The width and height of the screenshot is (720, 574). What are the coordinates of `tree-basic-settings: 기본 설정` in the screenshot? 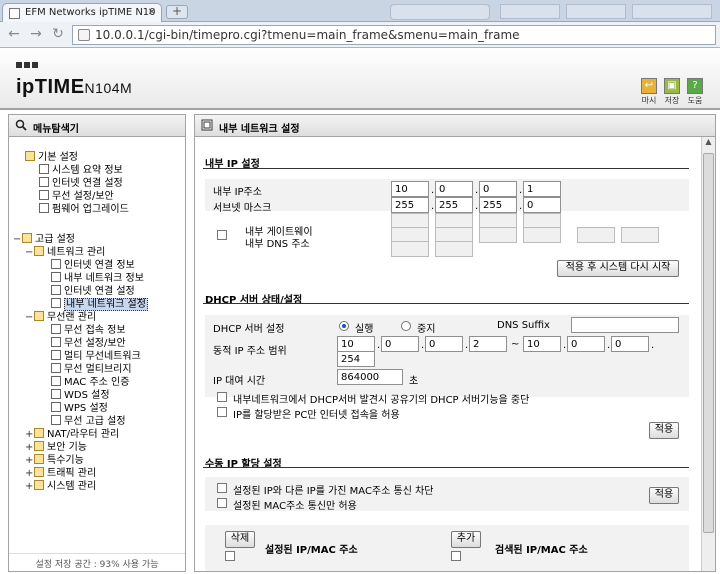 It's located at (51, 157).